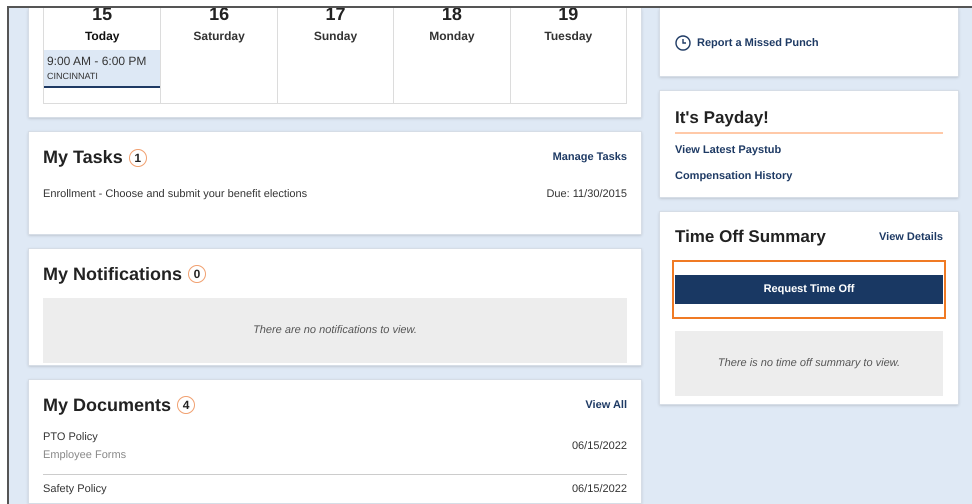 Image resolution: width=972 pixels, height=504 pixels. Describe the element at coordinates (606, 405) in the screenshot. I see `view-all-link: View All` at that location.